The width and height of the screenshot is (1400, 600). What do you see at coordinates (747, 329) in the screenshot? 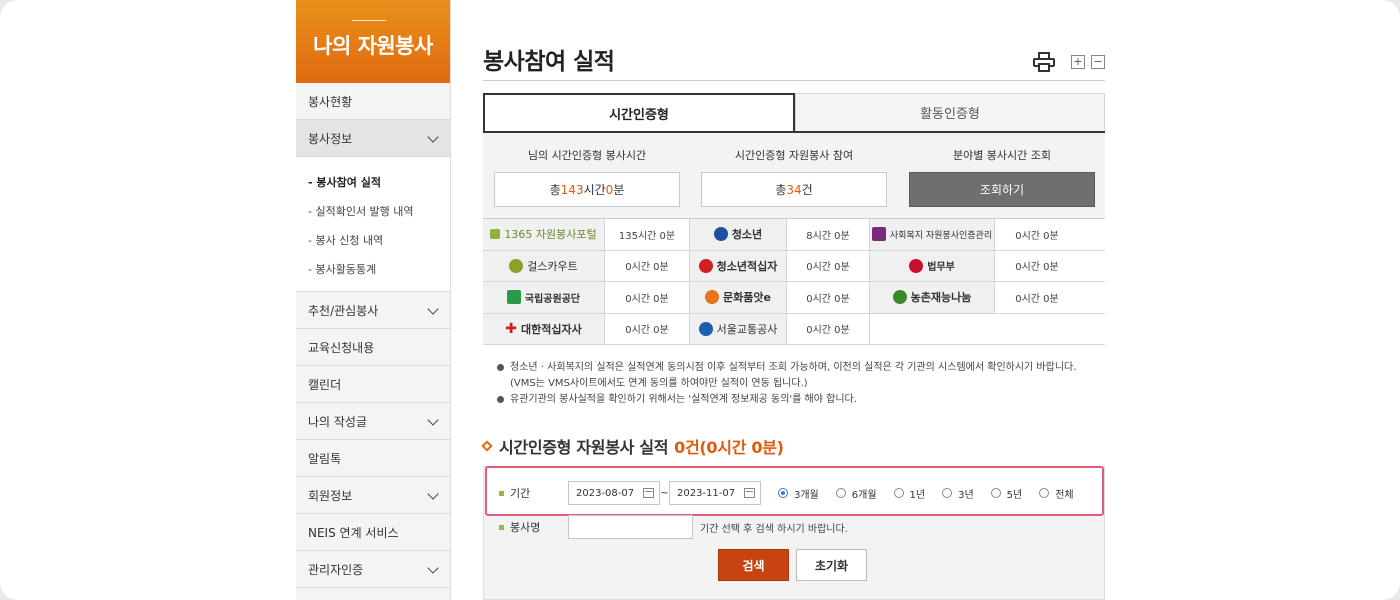
I see `org-name: 서울교통공사` at bounding box center [747, 329].